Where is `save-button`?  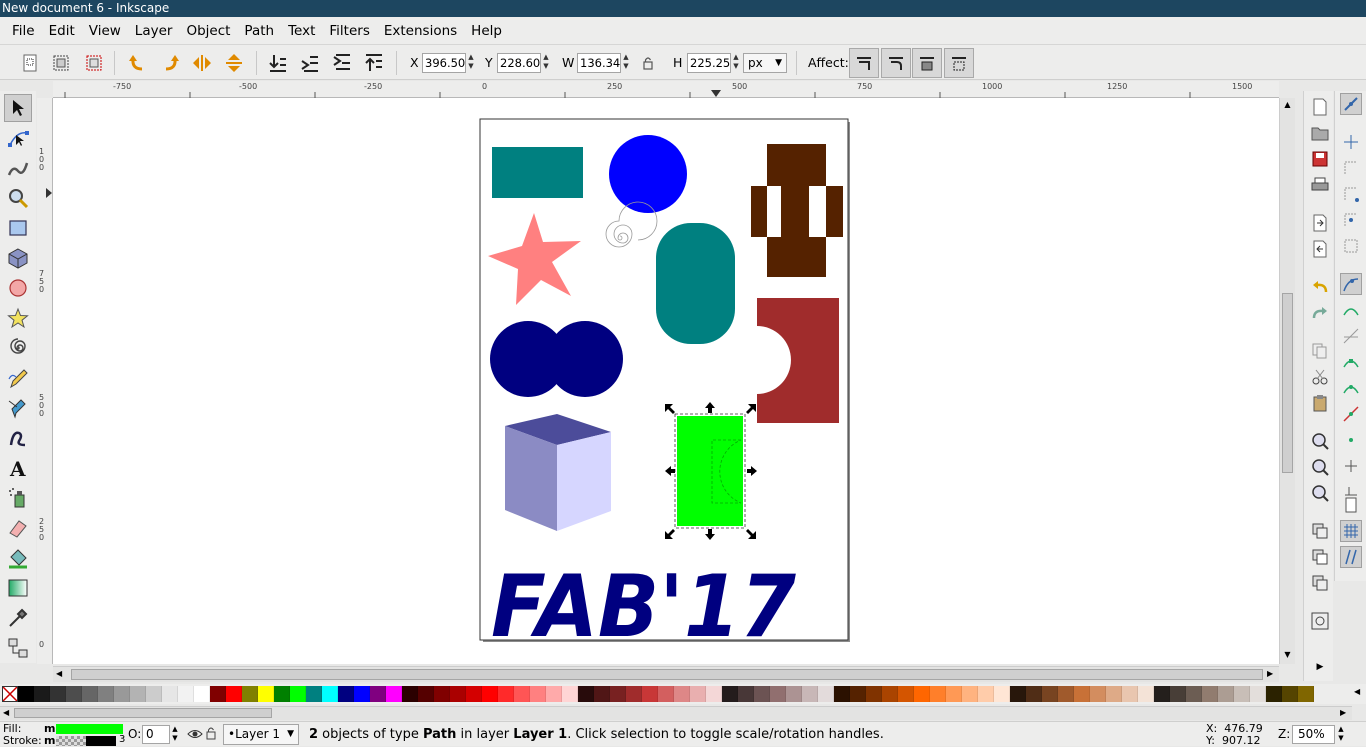
save-button is located at coordinates (1320, 159).